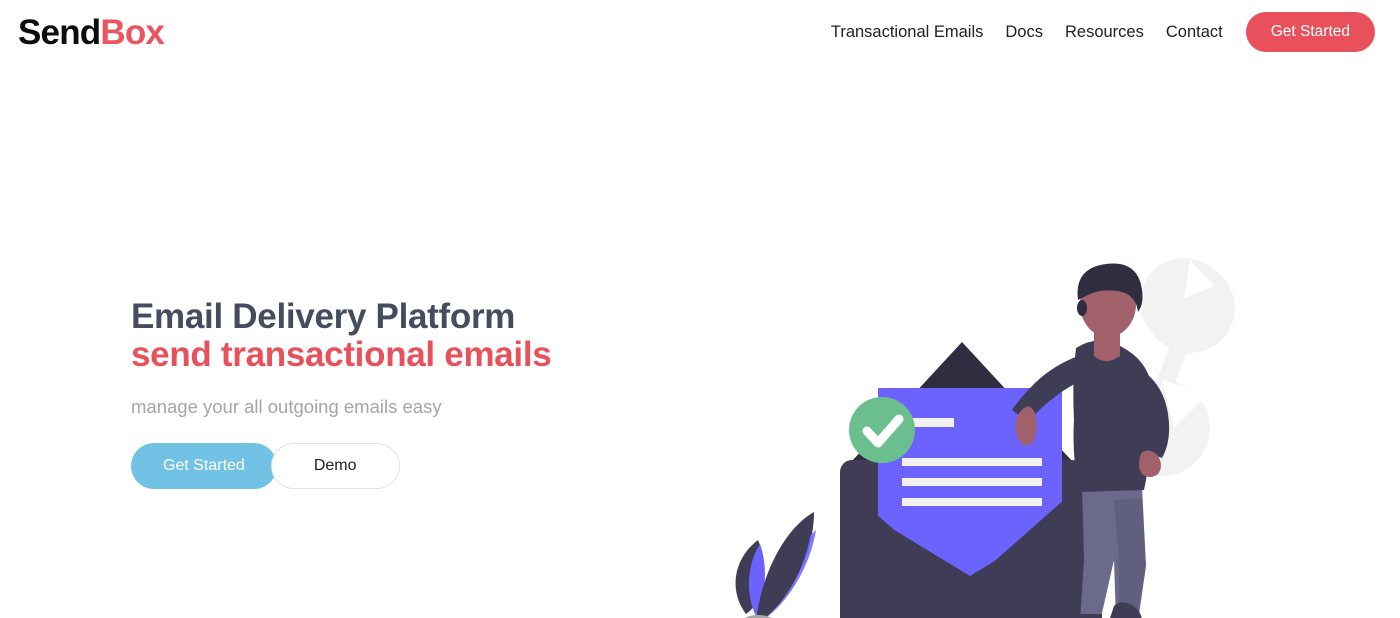 This screenshot has height=618, width=1400. I want to click on hero-title-line-2: send transactional emails, so click(341, 354).